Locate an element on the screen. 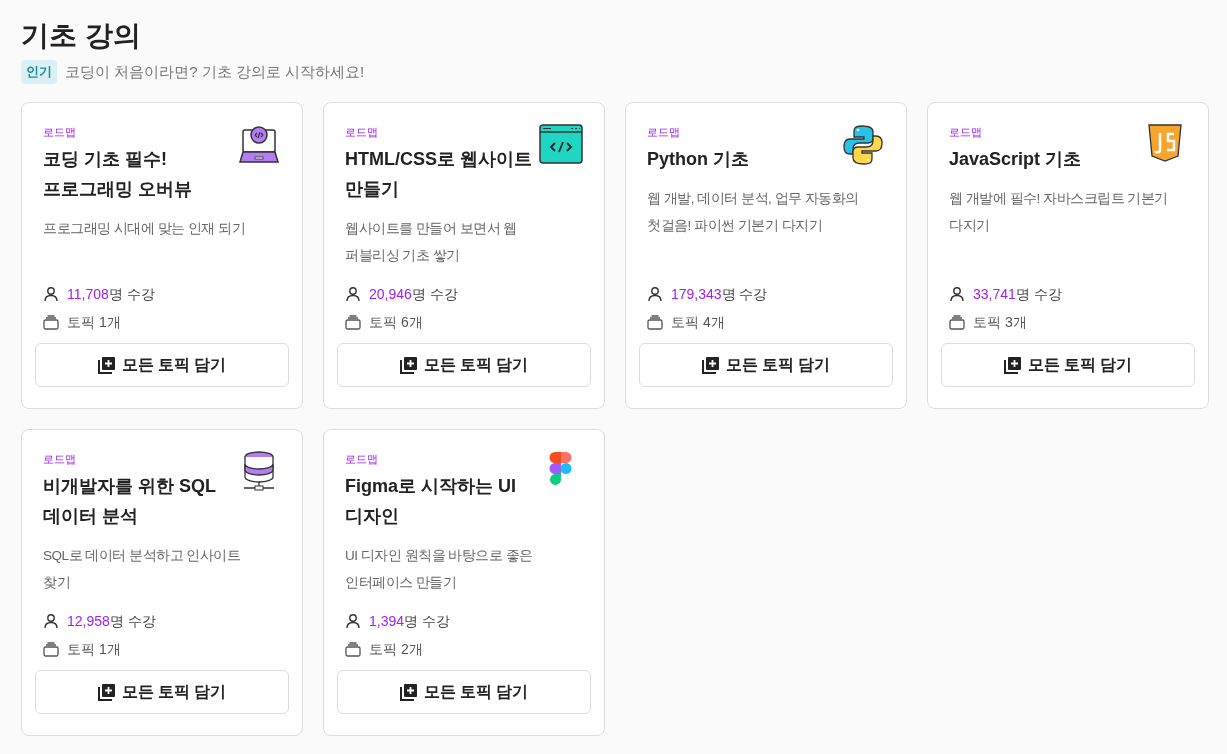  student-count: 33,741명 수강 is located at coordinates (1017, 294).